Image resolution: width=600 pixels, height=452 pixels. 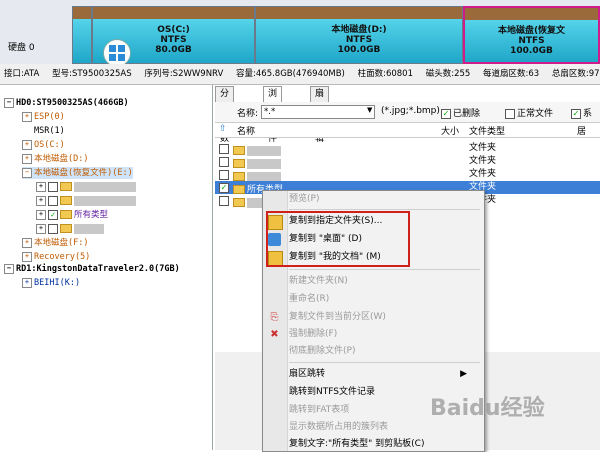 I want to click on name-filter-input: *.*, so click(x=318, y=112).